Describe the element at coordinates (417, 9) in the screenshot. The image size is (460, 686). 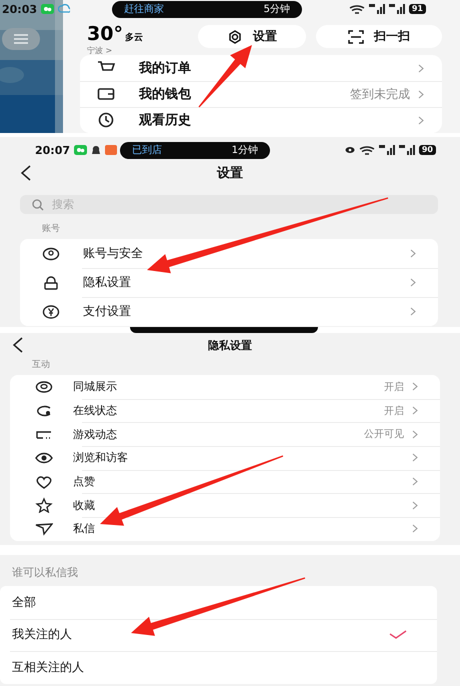
I see `battery-level: 91` at that location.